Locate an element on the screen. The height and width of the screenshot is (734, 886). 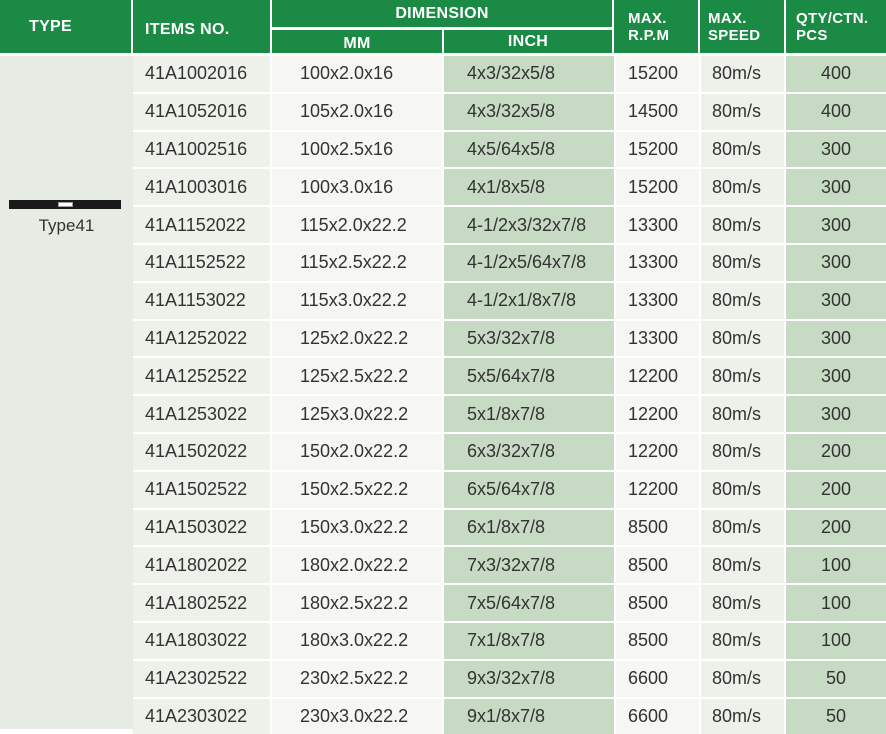
dimension-mm-cell: 100x3.0x16 is located at coordinates (357, 187).